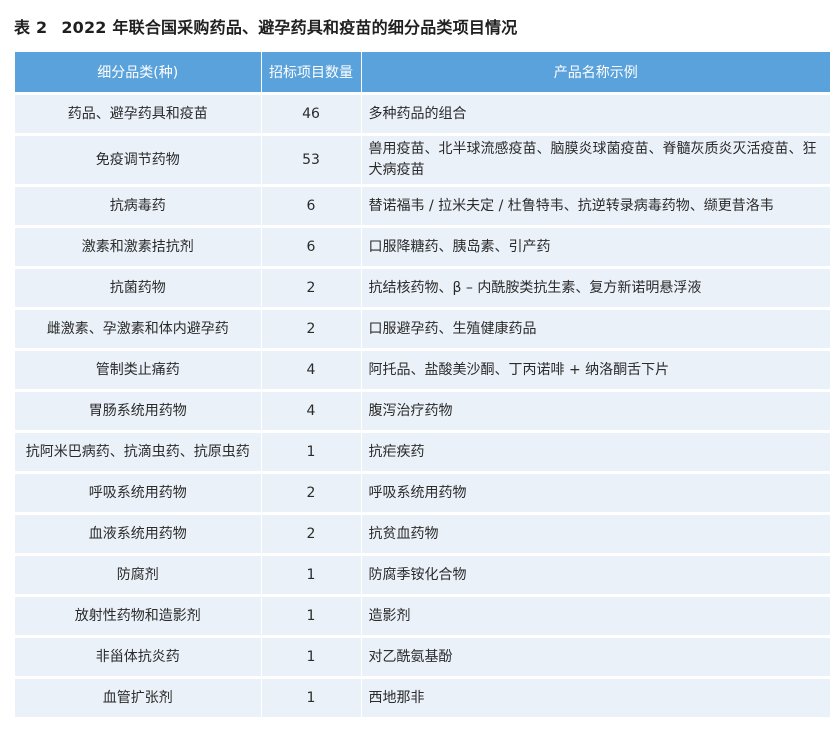  I want to click on examples-cell: 口服避孕药、生殖健康药品, so click(595, 328).